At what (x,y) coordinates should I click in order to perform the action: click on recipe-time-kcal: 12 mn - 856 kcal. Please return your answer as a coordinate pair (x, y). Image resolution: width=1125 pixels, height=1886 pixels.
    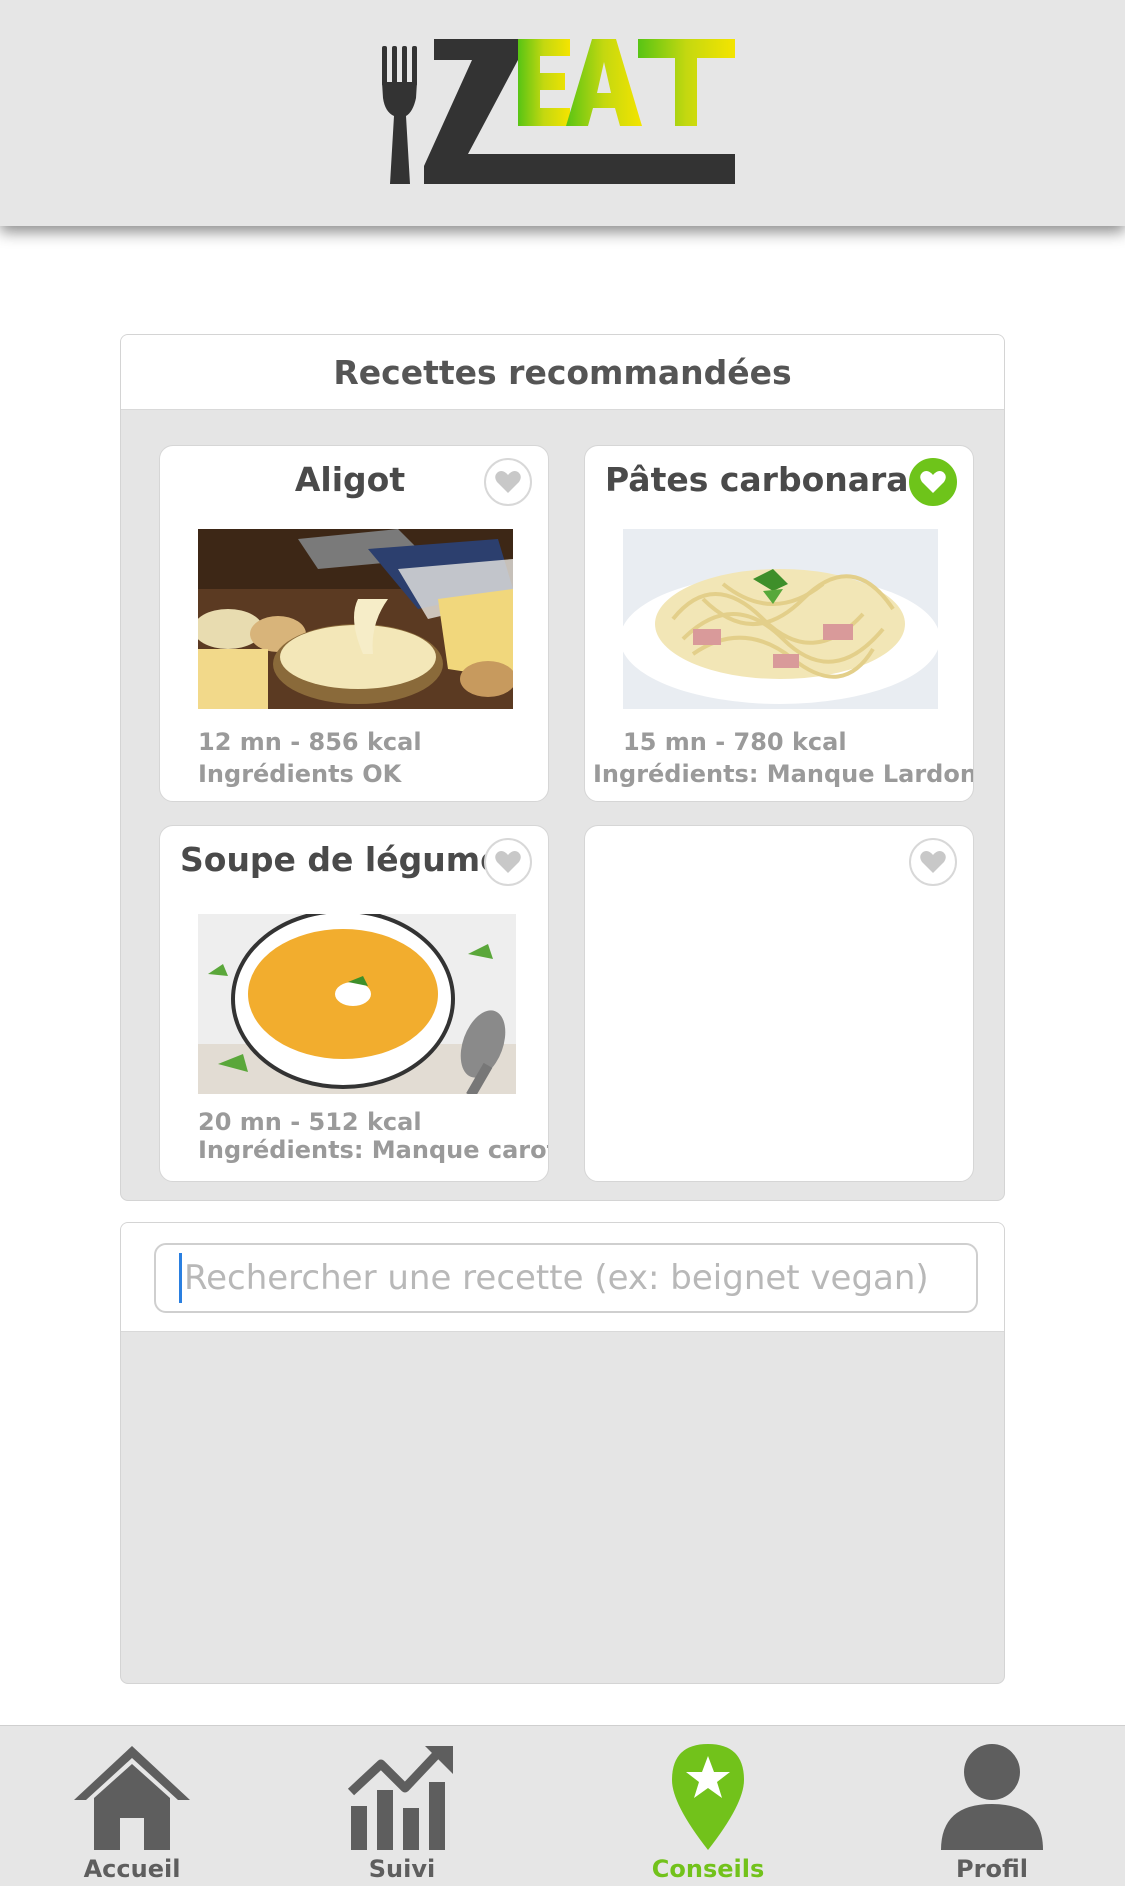
    Looking at the image, I should click on (310, 742).